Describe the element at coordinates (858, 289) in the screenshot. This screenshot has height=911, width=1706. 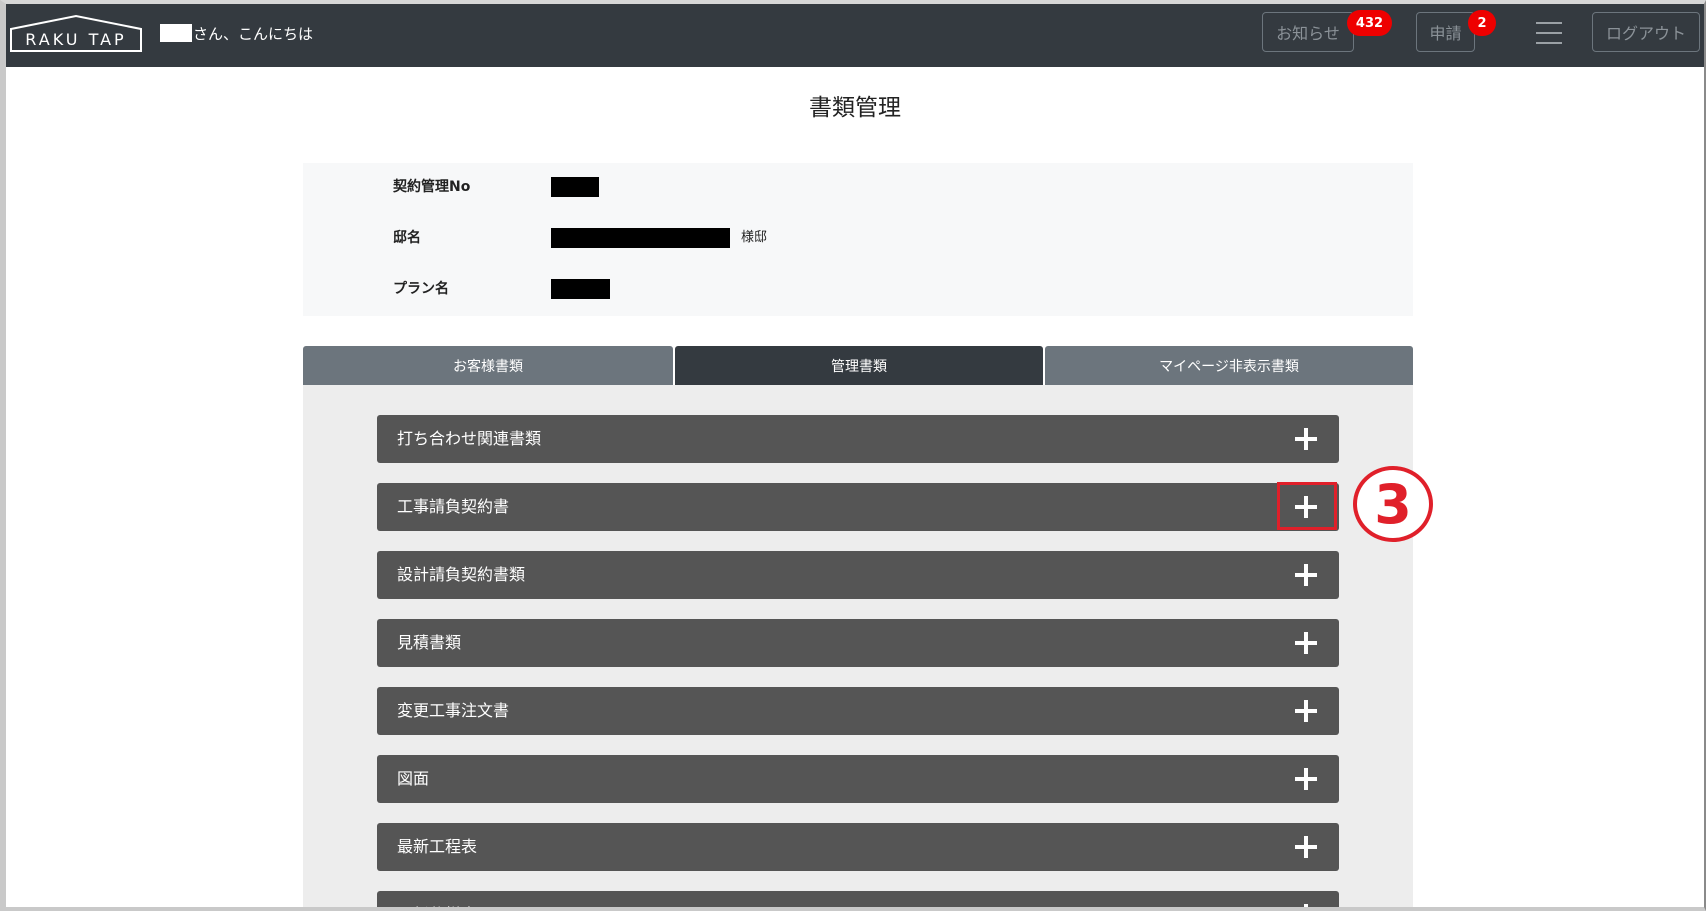
I see `plan-row: プラン名` at that location.